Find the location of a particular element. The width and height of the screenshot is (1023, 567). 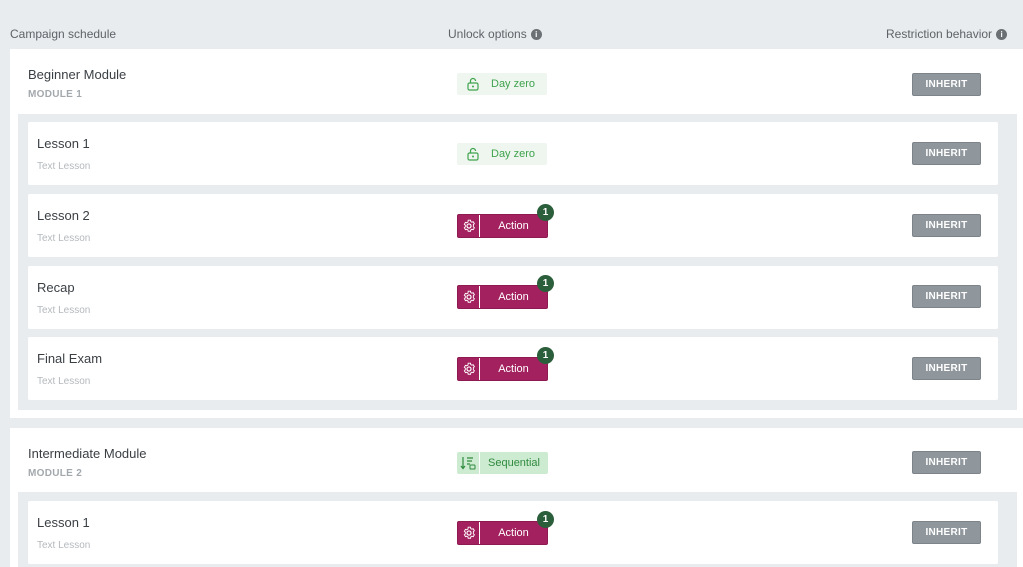

lesson-row: Lesson 1 Text Lesson Action 1 INHERIT is located at coordinates (513, 532).